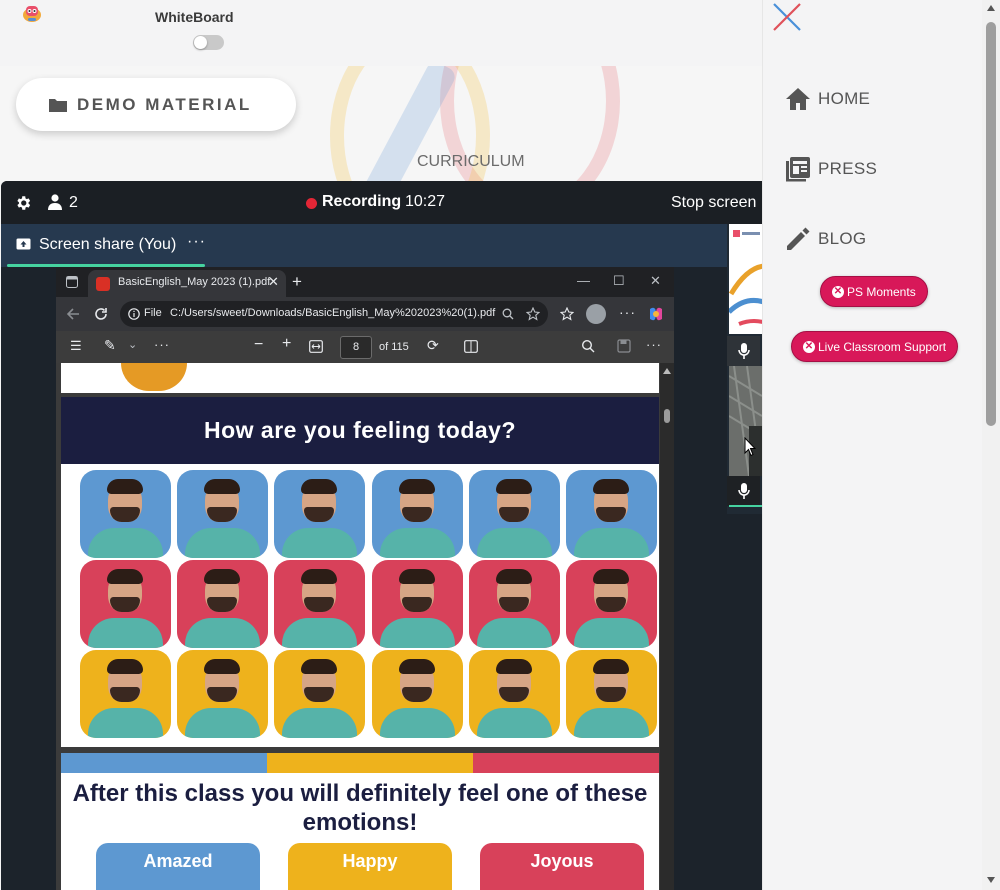  What do you see at coordinates (103, 284) in the screenshot?
I see `pdf-file-icon` at bounding box center [103, 284].